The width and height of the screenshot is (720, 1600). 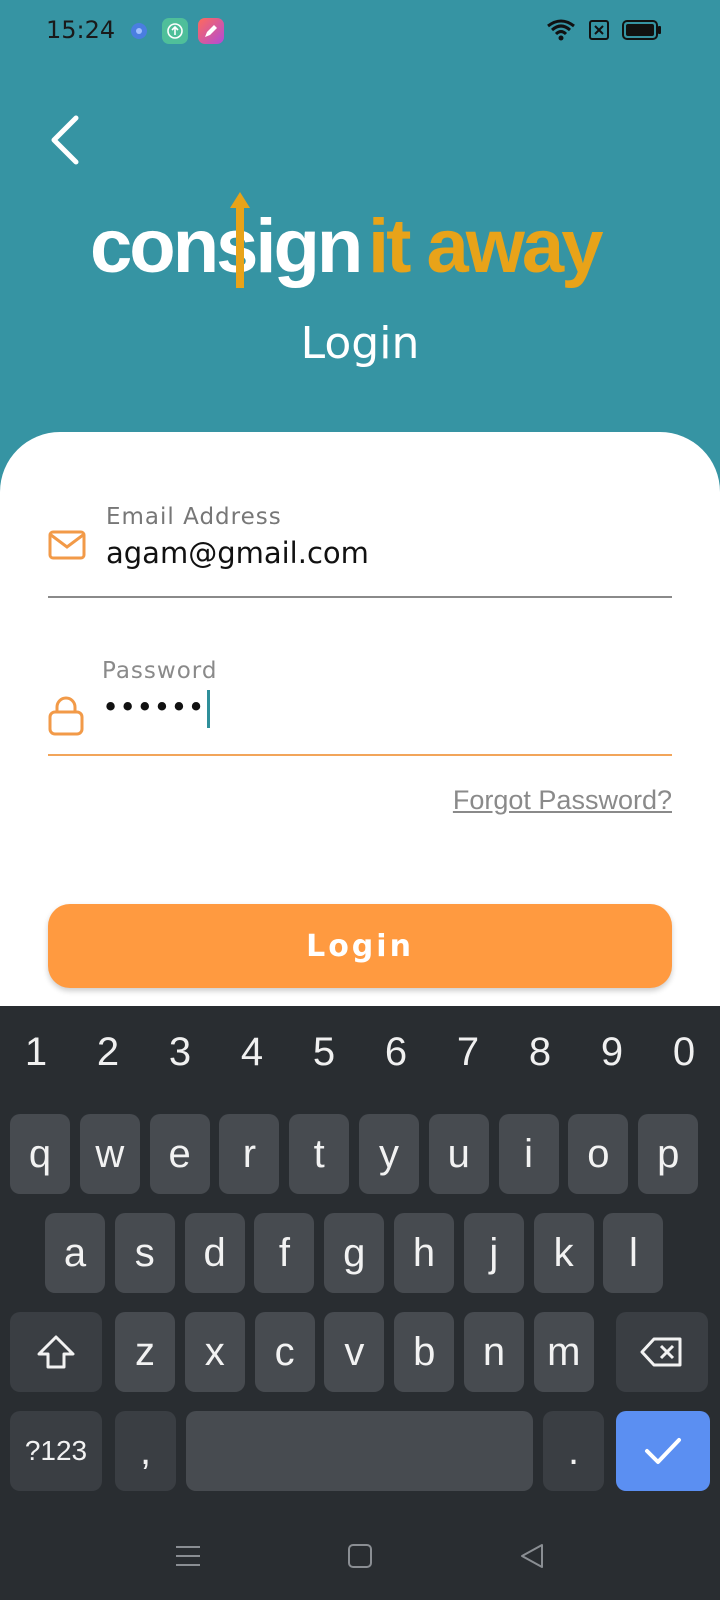 What do you see at coordinates (75, 1253) in the screenshot?
I see `letter-key: a` at bounding box center [75, 1253].